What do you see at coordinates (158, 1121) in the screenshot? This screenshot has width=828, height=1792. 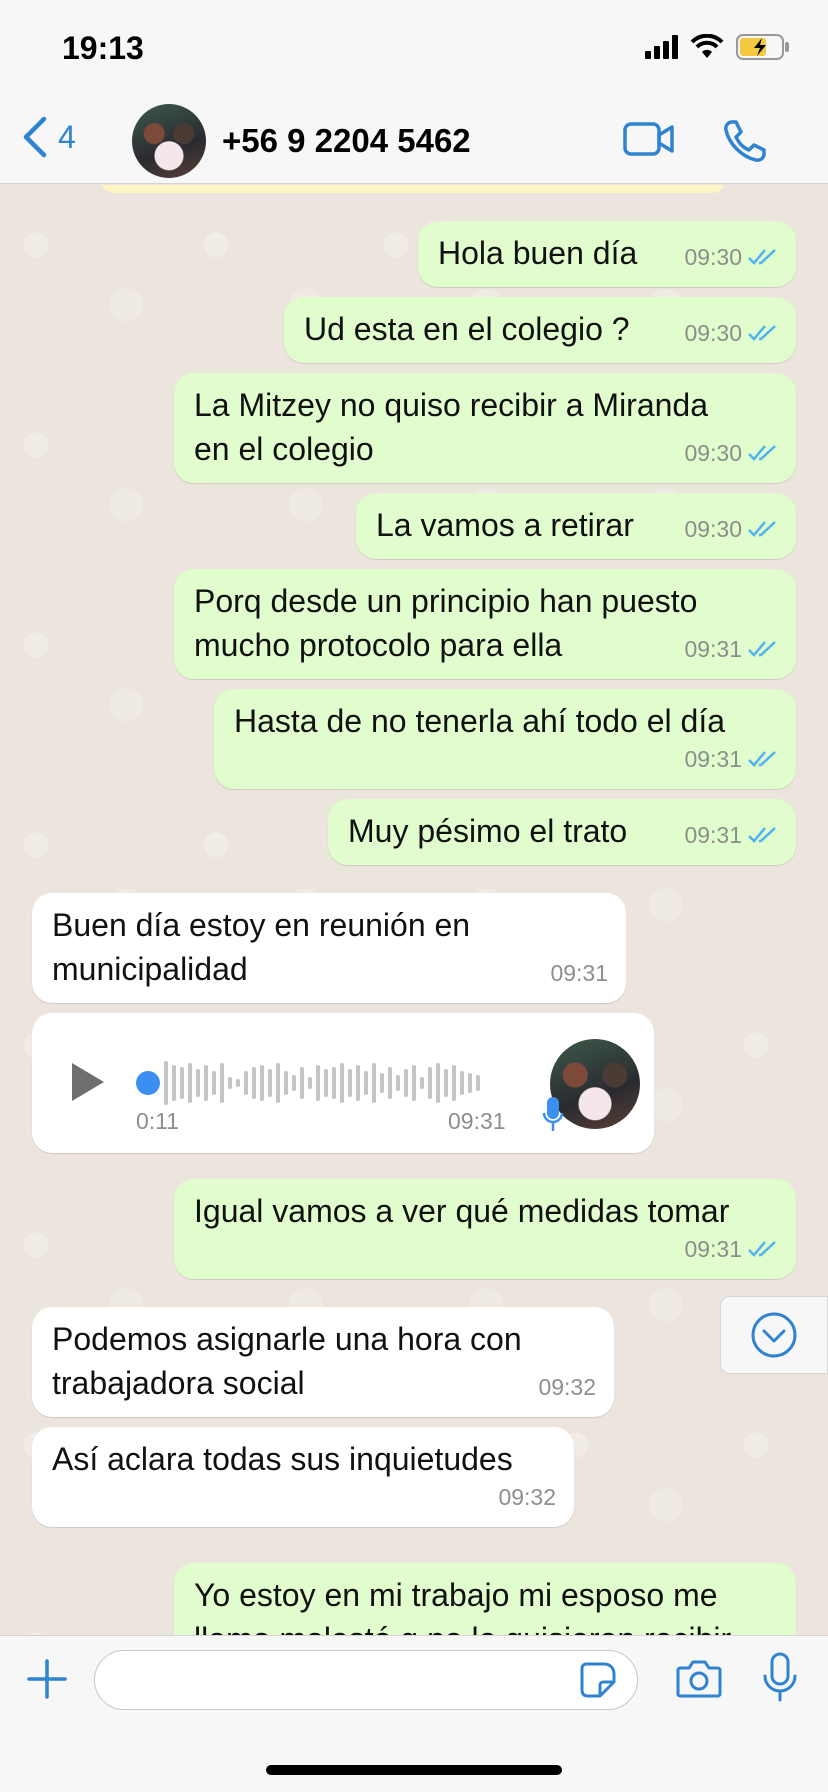 I see `voice-duration: 0:11` at bounding box center [158, 1121].